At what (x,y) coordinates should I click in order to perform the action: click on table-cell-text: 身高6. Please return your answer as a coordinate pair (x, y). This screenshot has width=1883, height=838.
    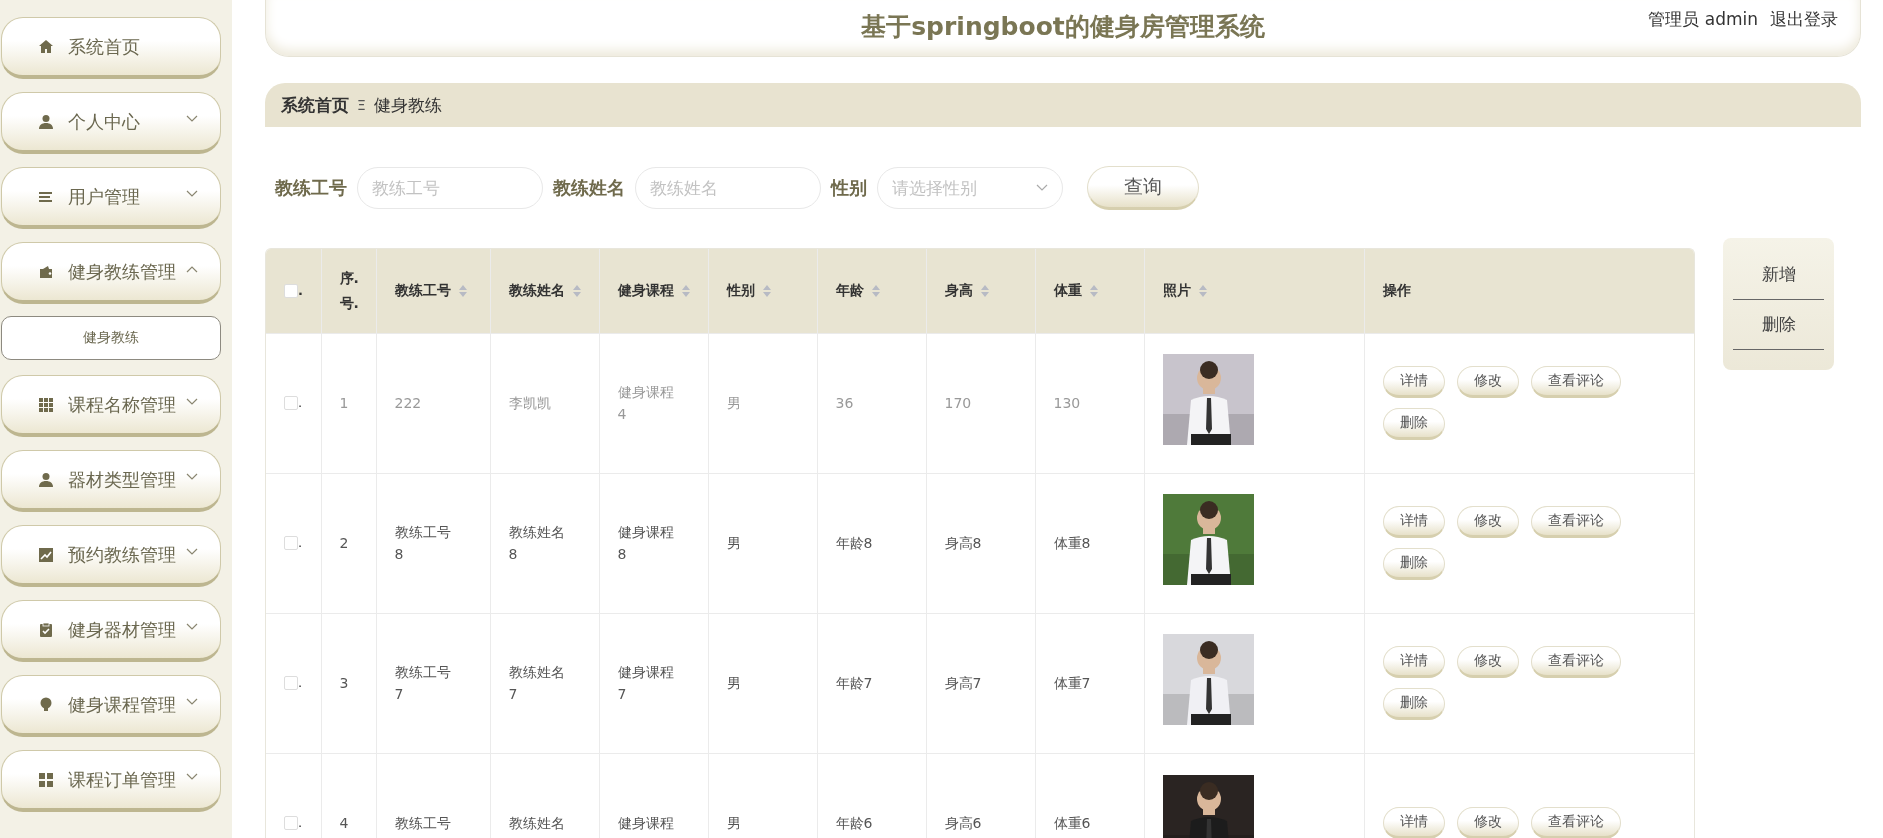
    Looking at the image, I should click on (963, 824).